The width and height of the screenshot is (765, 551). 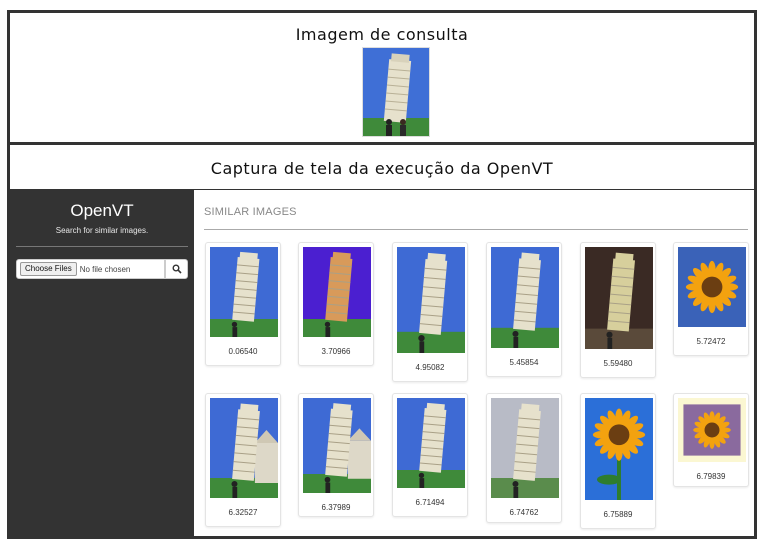 I want to click on result-card: 0.06540, so click(x=243, y=304).